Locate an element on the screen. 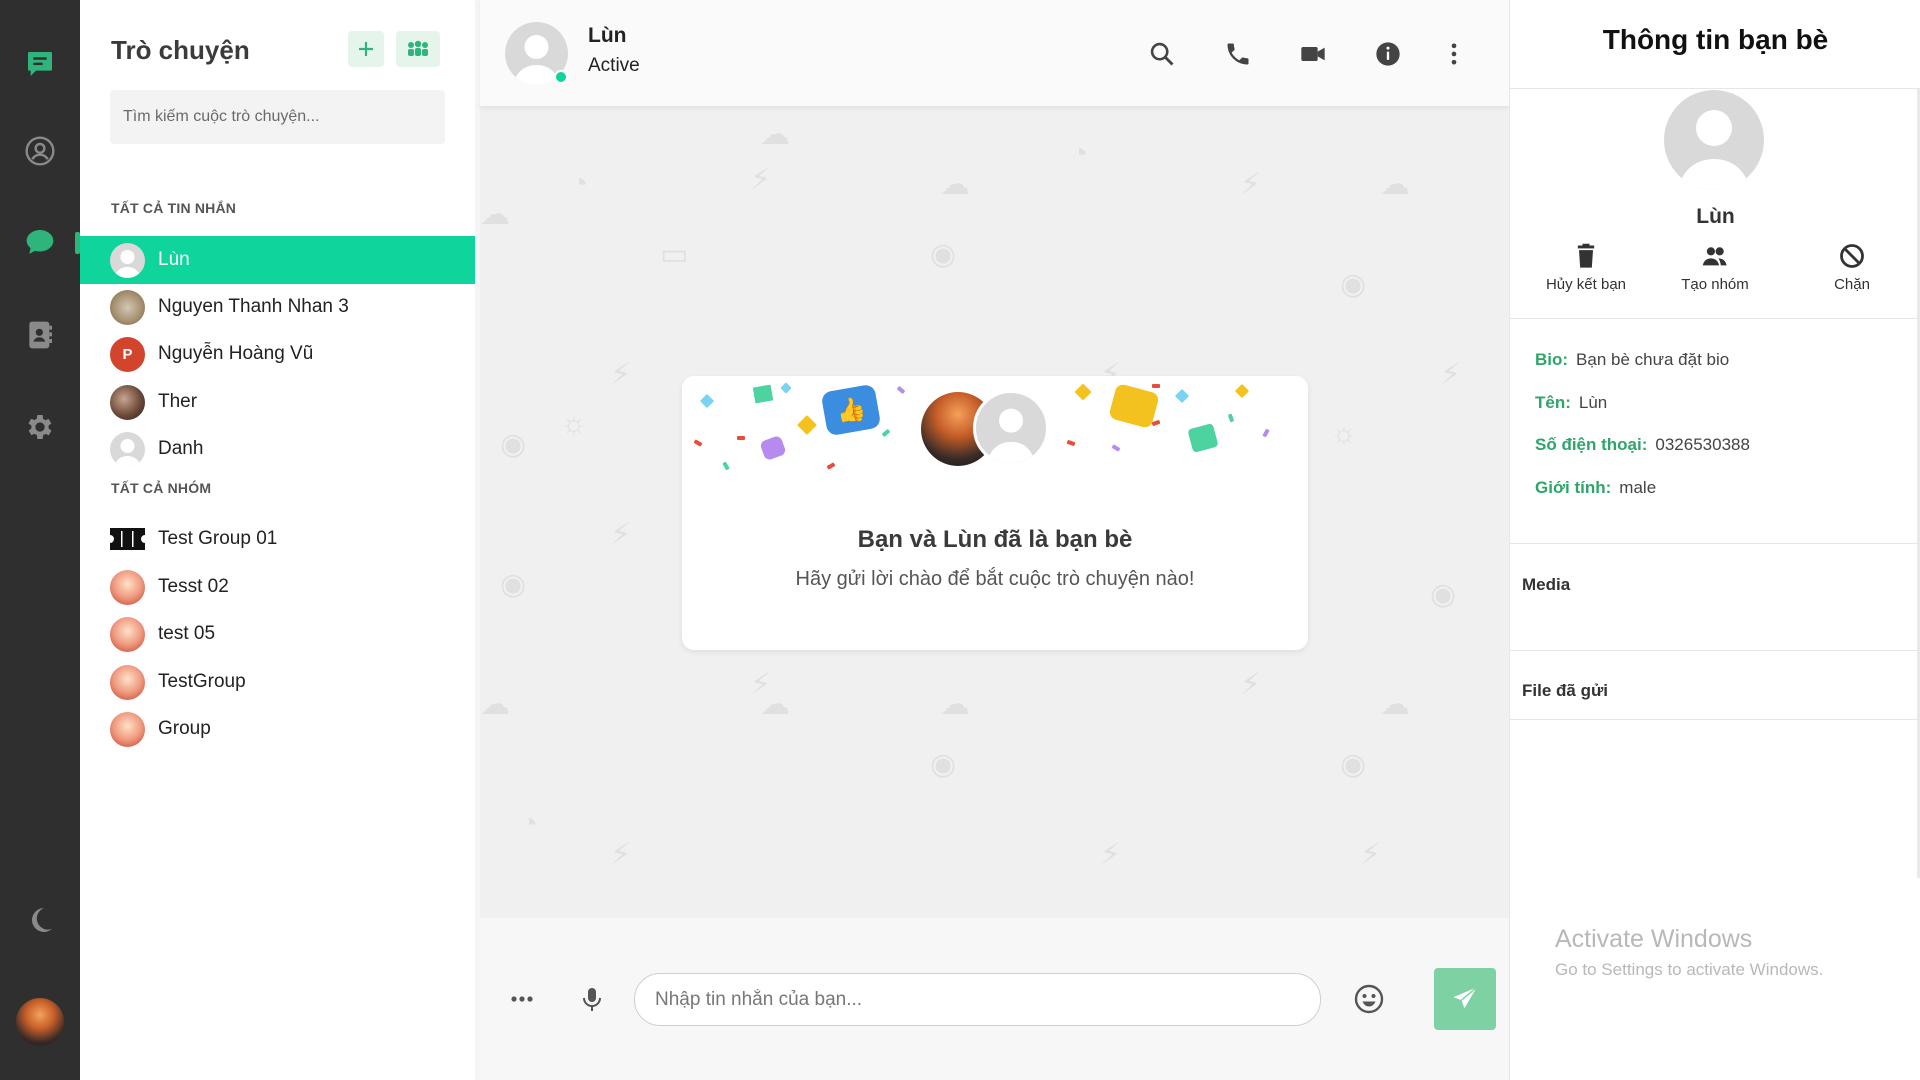 Image resolution: width=1920 pixels, height=1080 pixels. messages-icon is located at coordinates (40, 64).